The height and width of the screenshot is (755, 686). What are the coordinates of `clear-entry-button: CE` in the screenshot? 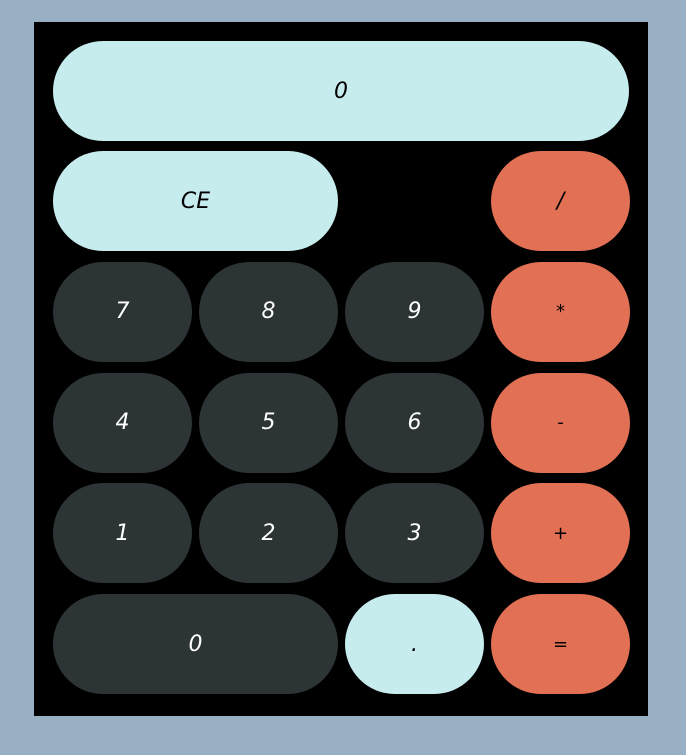 It's located at (195, 201).